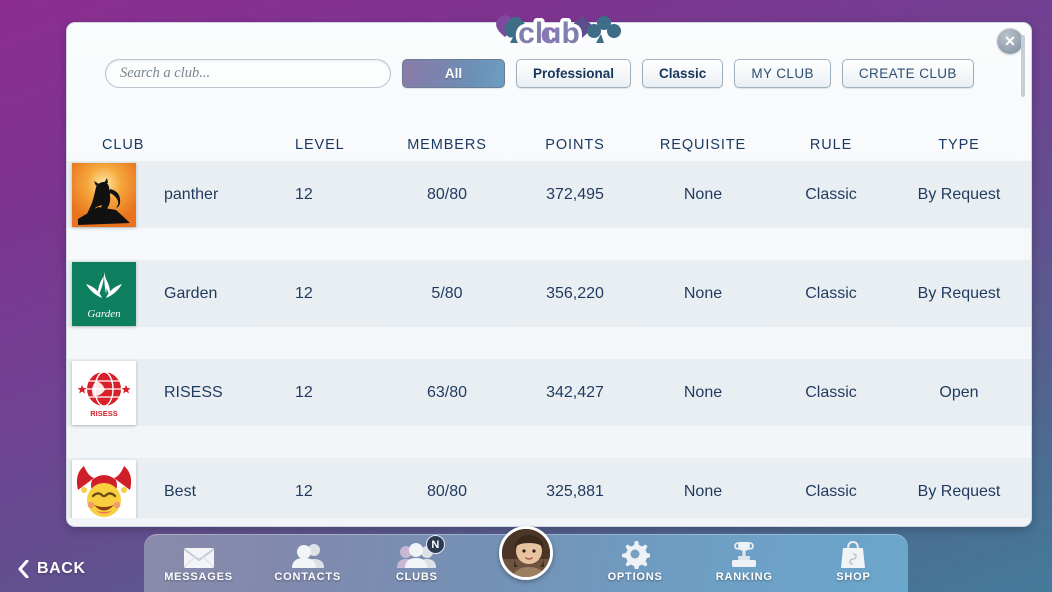  I want to click on nav-item-clubs: N CLUBS, so click(417, 558).